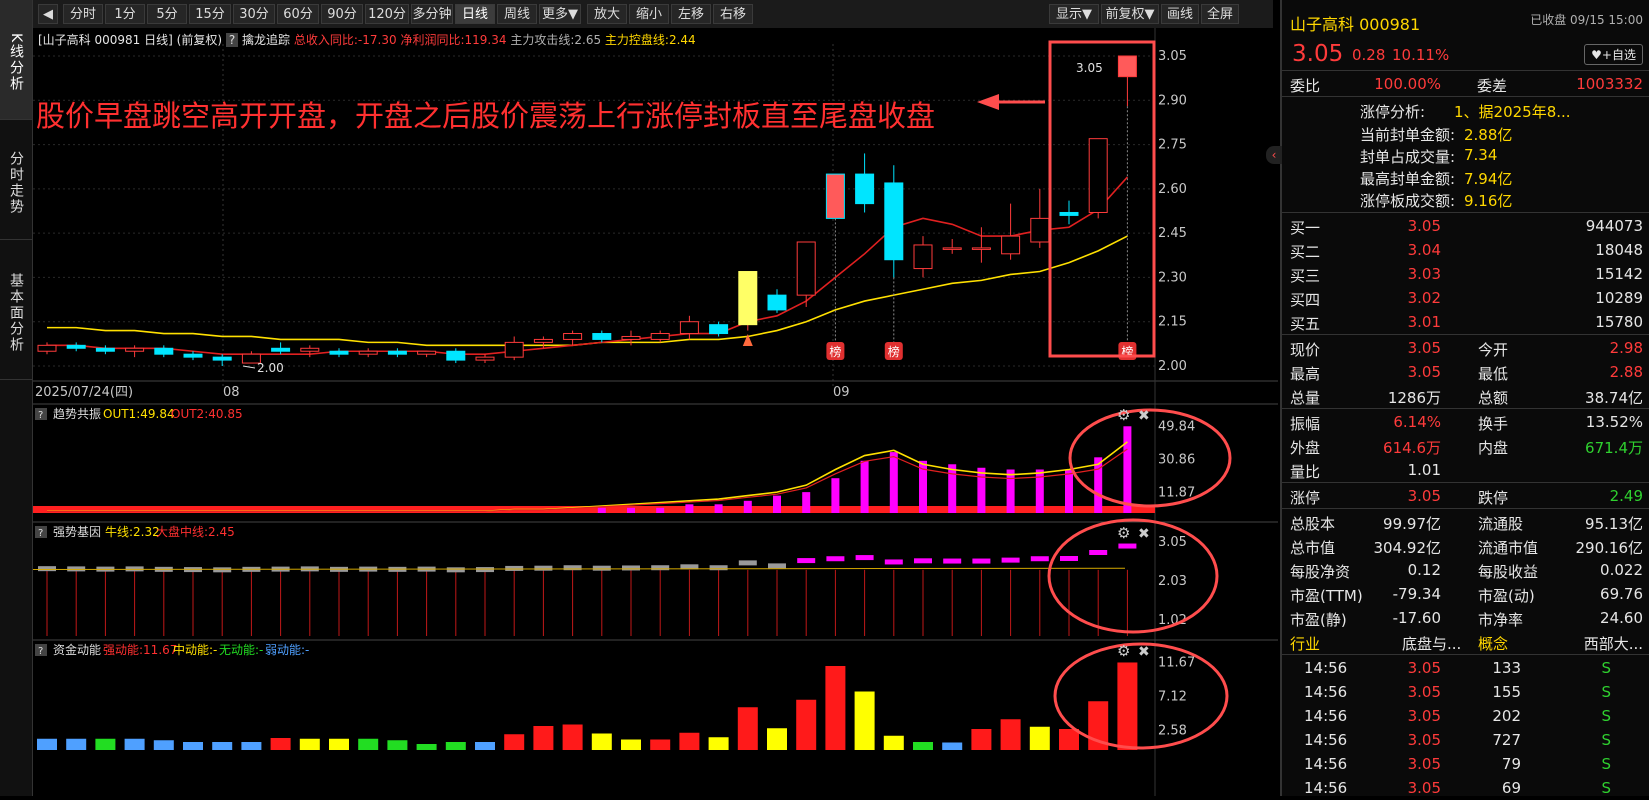  Describe the element at coordinates (16, 60) in the screenshot. I see `nav-tab-kline: K线分析` at that location.